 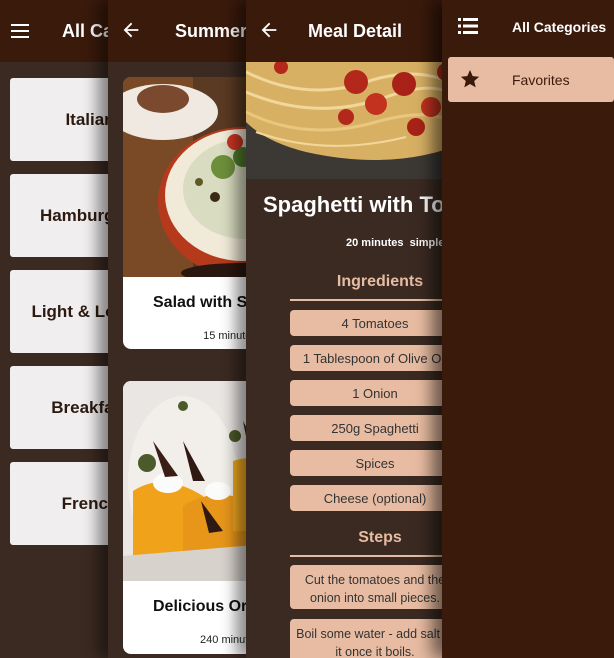 What do you see at coordinates (375, 428) in the screenshot?
I see `ingredient-item: 250g Spaghetti` at bounding box center [375, 428].